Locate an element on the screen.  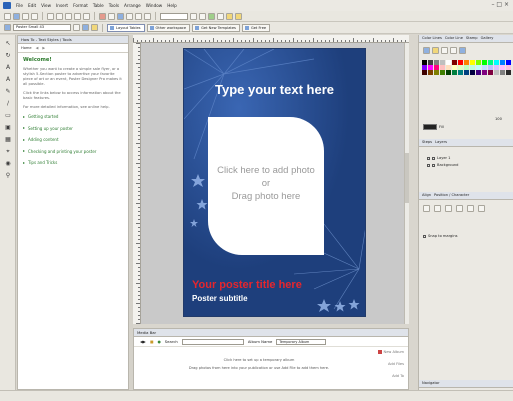
horizontal-ruler is located at coordinates (271, 39).